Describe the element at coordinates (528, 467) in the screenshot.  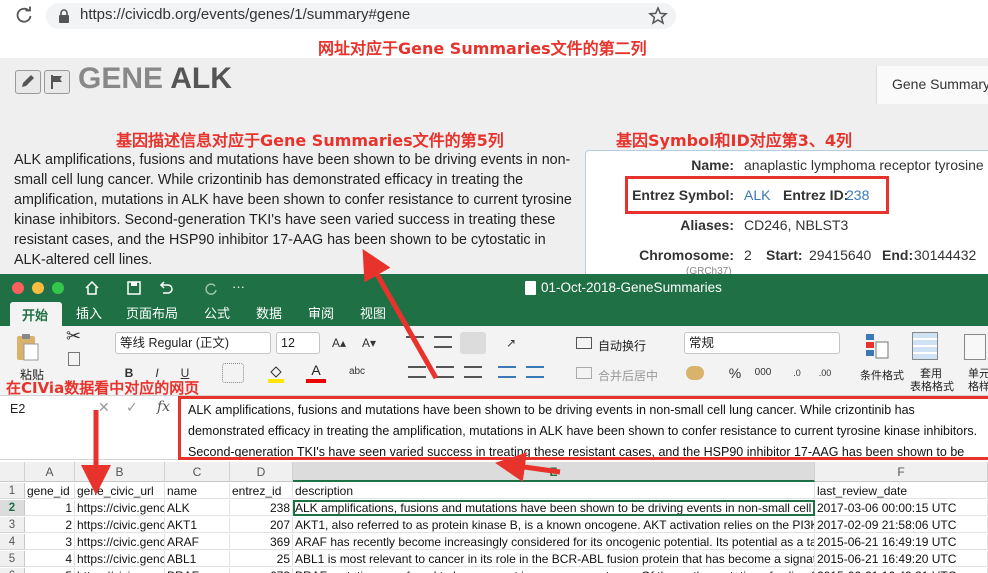
I see `arrow-to-formula` at that location.